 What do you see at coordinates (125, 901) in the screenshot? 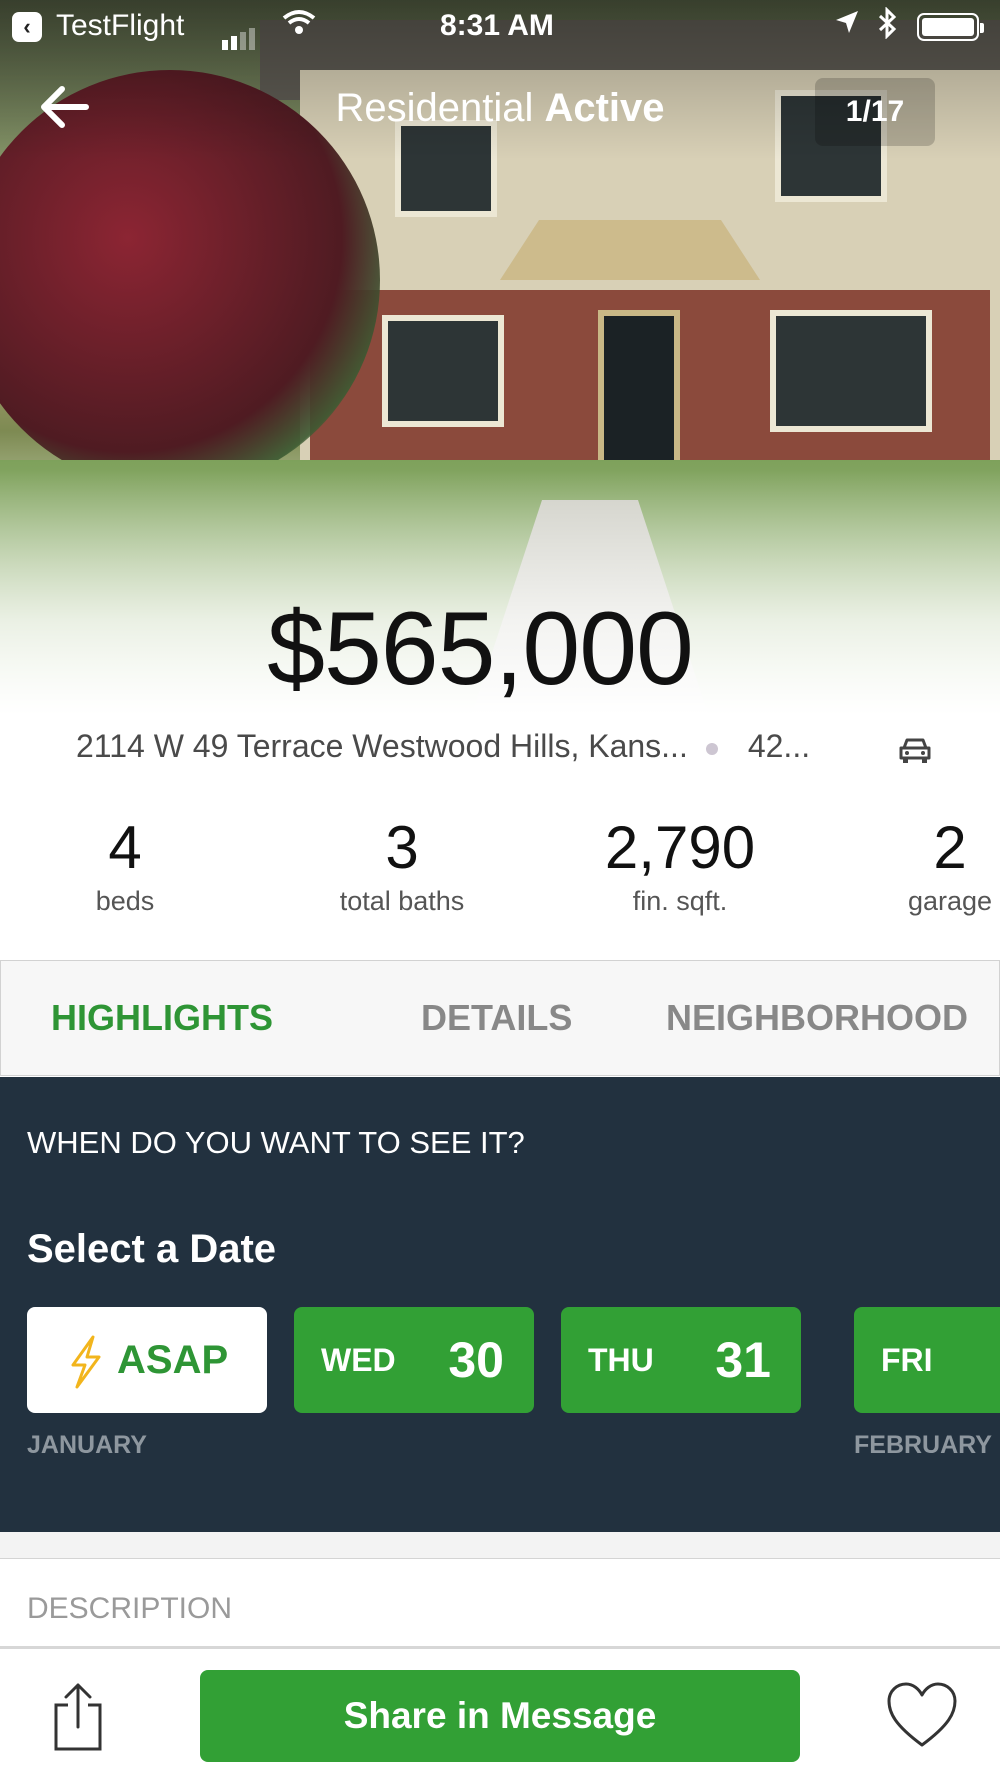
I see `stat-label: beds` at bounding box center [125, 901].